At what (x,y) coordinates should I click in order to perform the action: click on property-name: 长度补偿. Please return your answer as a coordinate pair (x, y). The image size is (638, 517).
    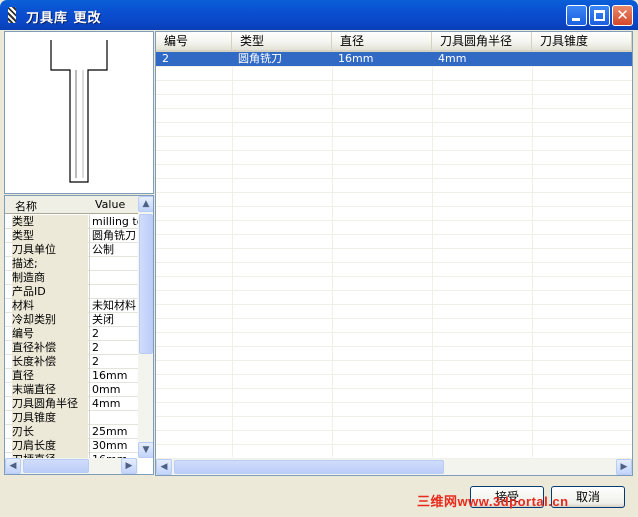
    Looking at the image, I should click on (50, 362).